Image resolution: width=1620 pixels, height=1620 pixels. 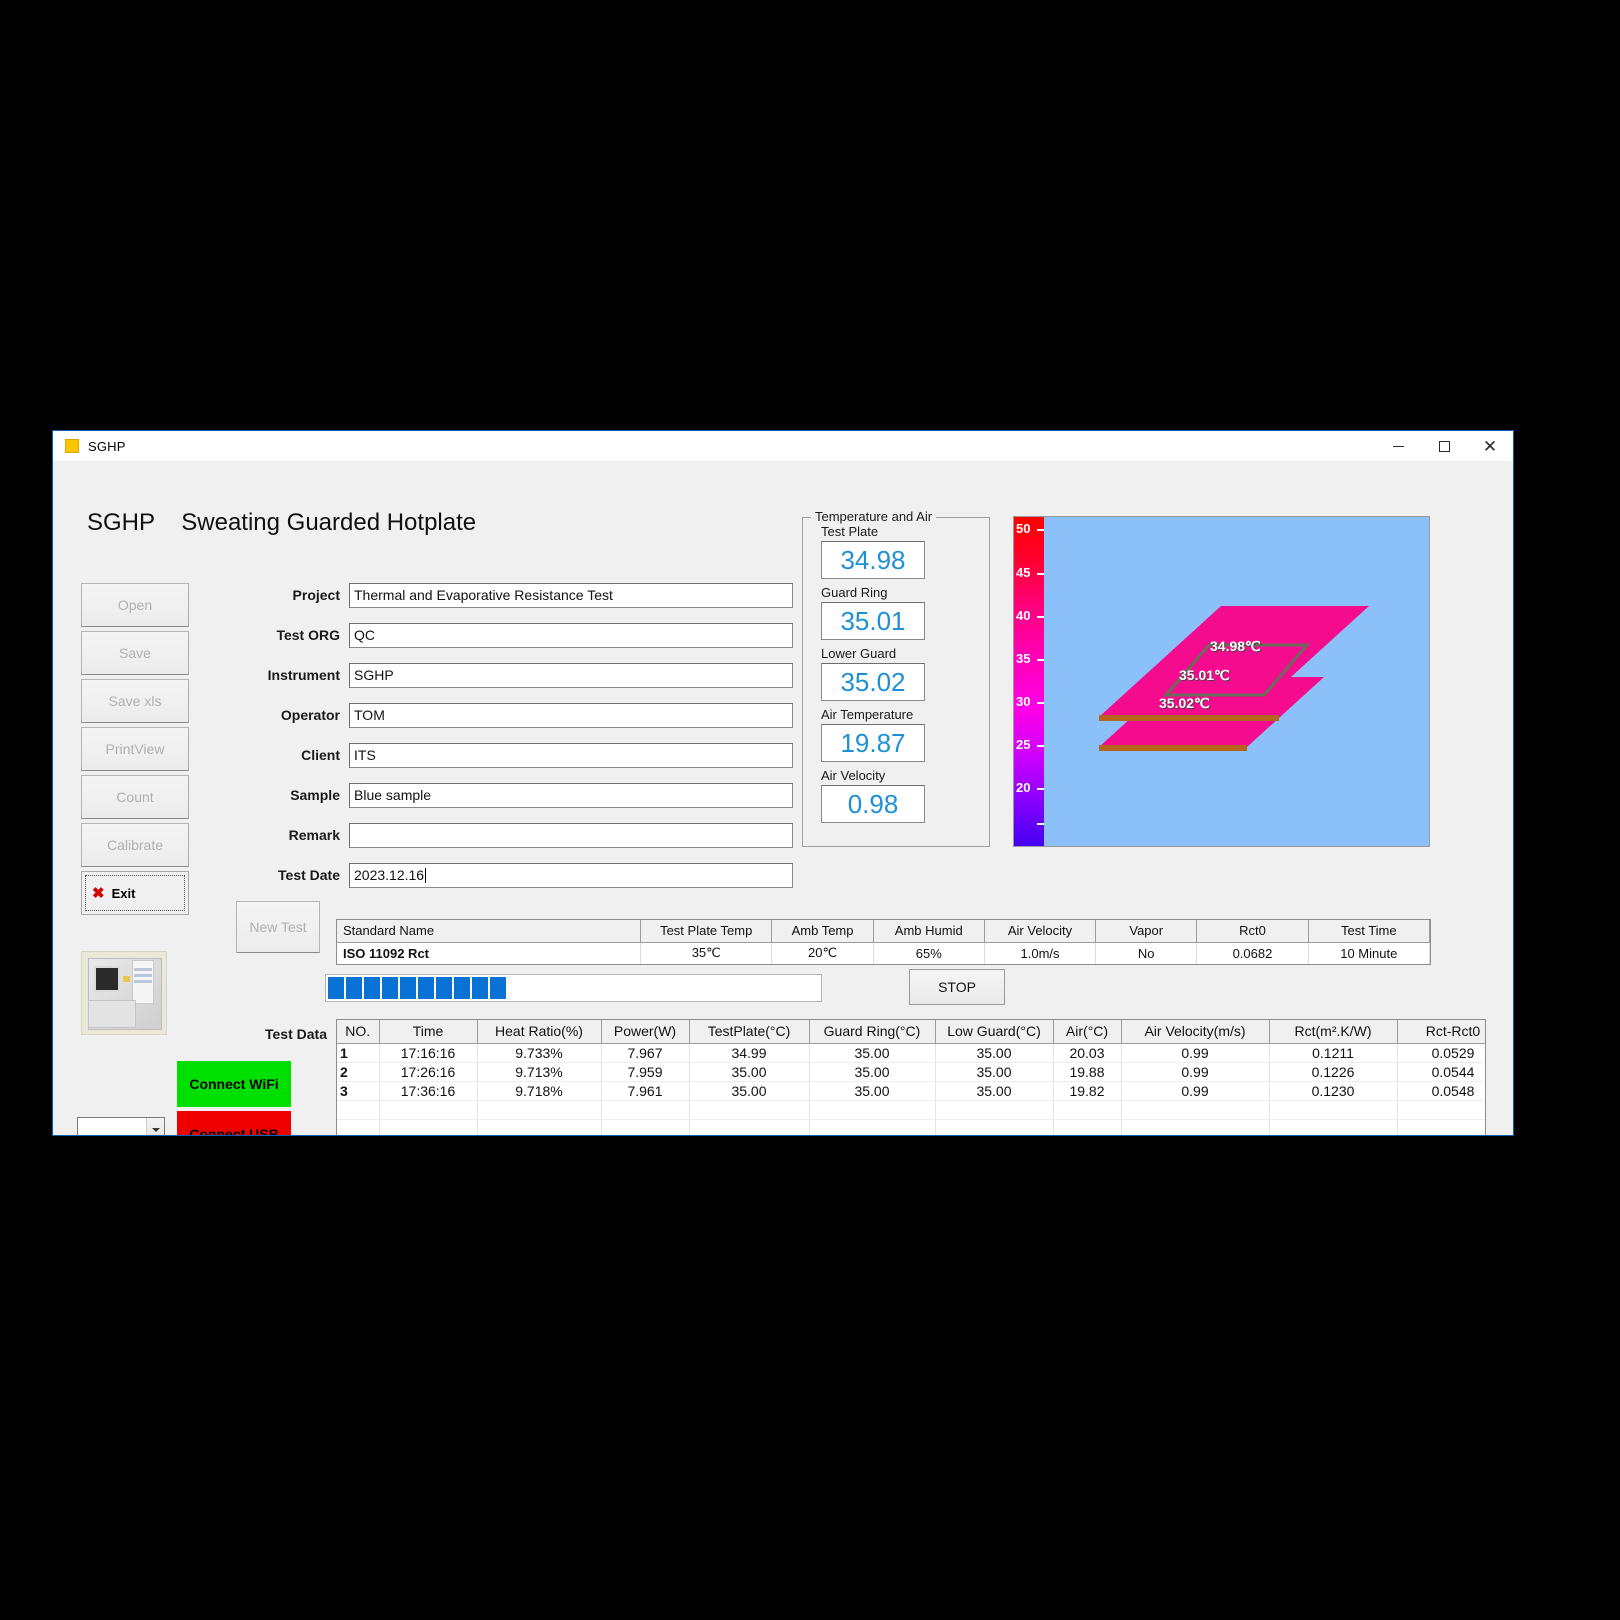 What do you see at coordinates (135, 653) in the screenshot?
I see `save-button: Save` at bounding box center [135, 653].